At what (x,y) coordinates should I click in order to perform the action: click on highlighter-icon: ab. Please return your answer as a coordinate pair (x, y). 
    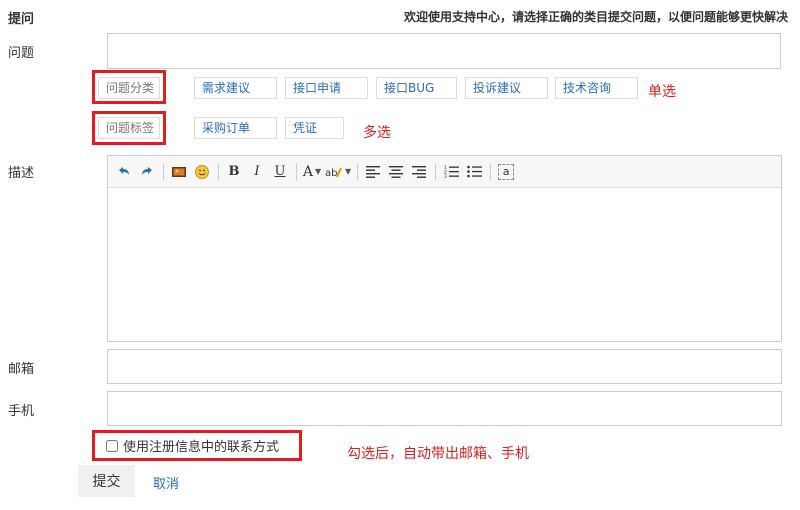
    Looking at the image, I should click on (333, 173).